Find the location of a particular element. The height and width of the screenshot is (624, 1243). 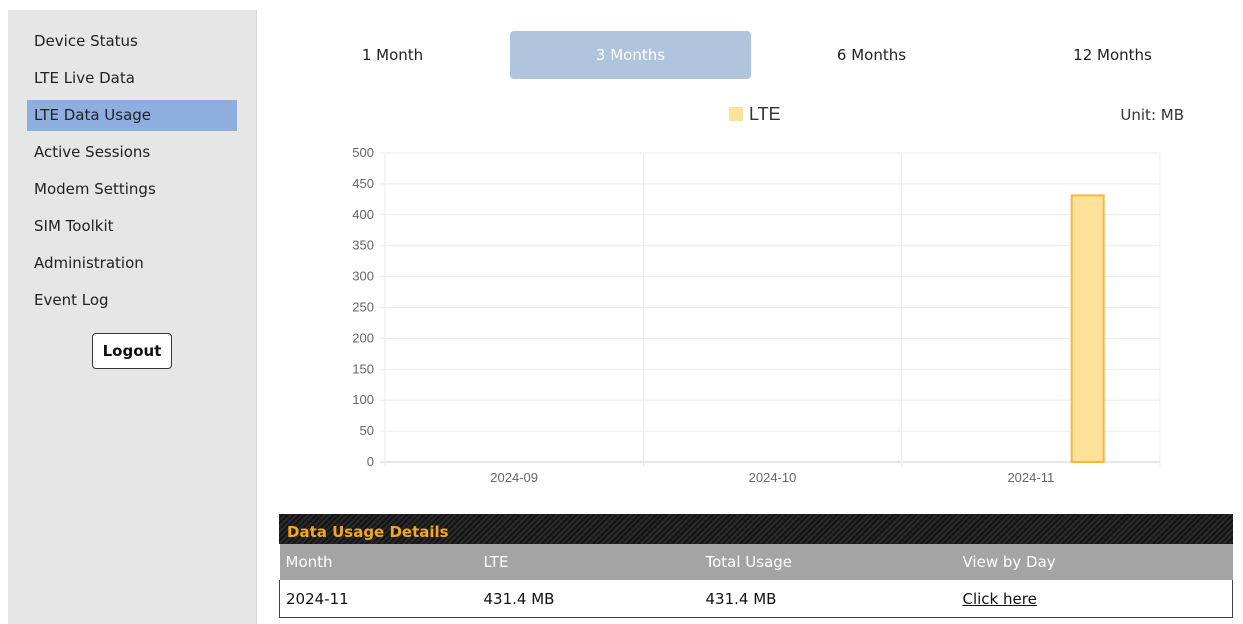

chart-legend: LTE is located at coordinates (755, 114).